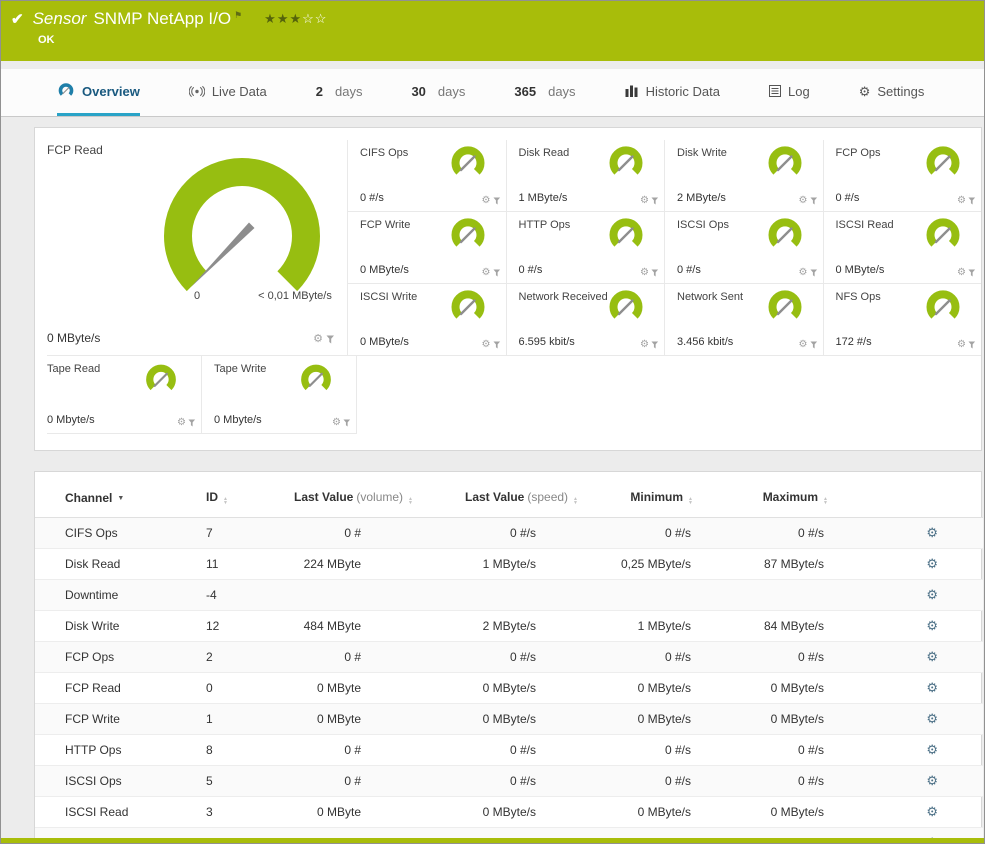 This screenshot has height=844, width=985. Describe the element at coordinates (17, 19) in the screenshot. I see `status-ok-icon: ✔` at that location.